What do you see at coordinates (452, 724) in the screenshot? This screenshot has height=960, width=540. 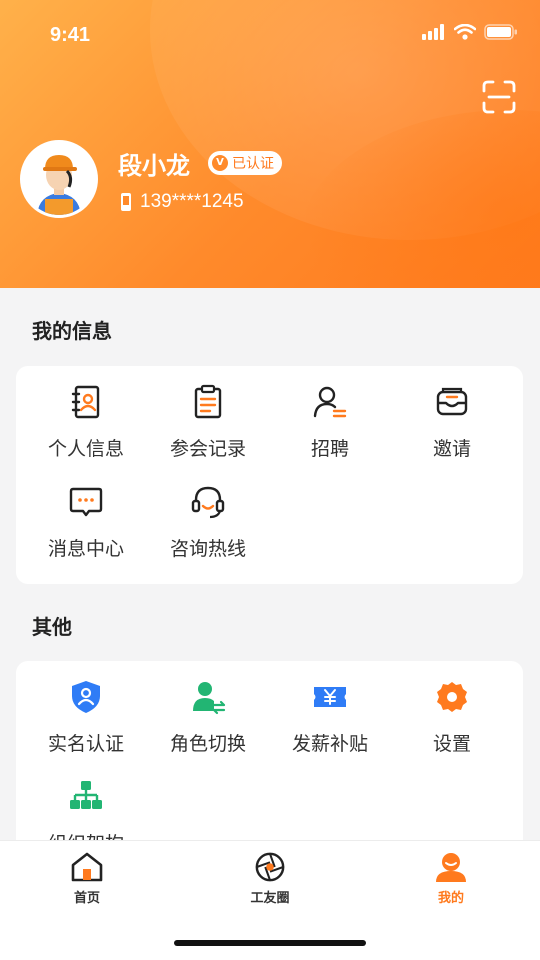 I see `menu-item-settings: 设置` at bounding box center [452, 724].